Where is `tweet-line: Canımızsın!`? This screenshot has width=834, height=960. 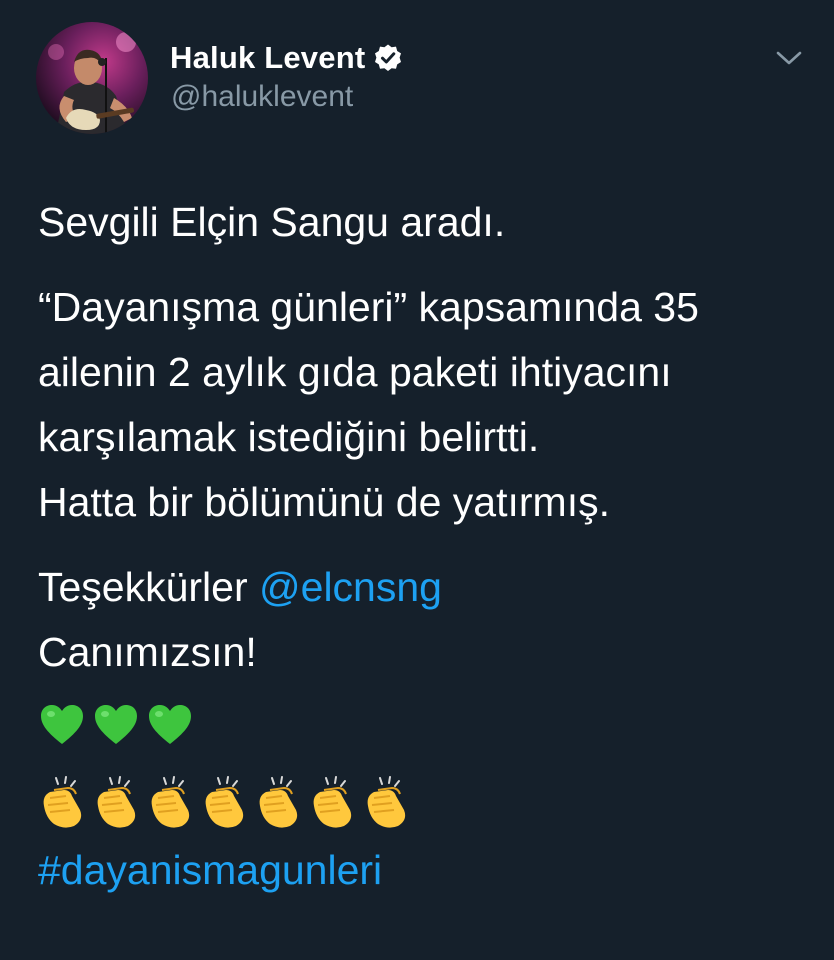 tweet-line: Canımızsın! is located at coordinates (147, 652).